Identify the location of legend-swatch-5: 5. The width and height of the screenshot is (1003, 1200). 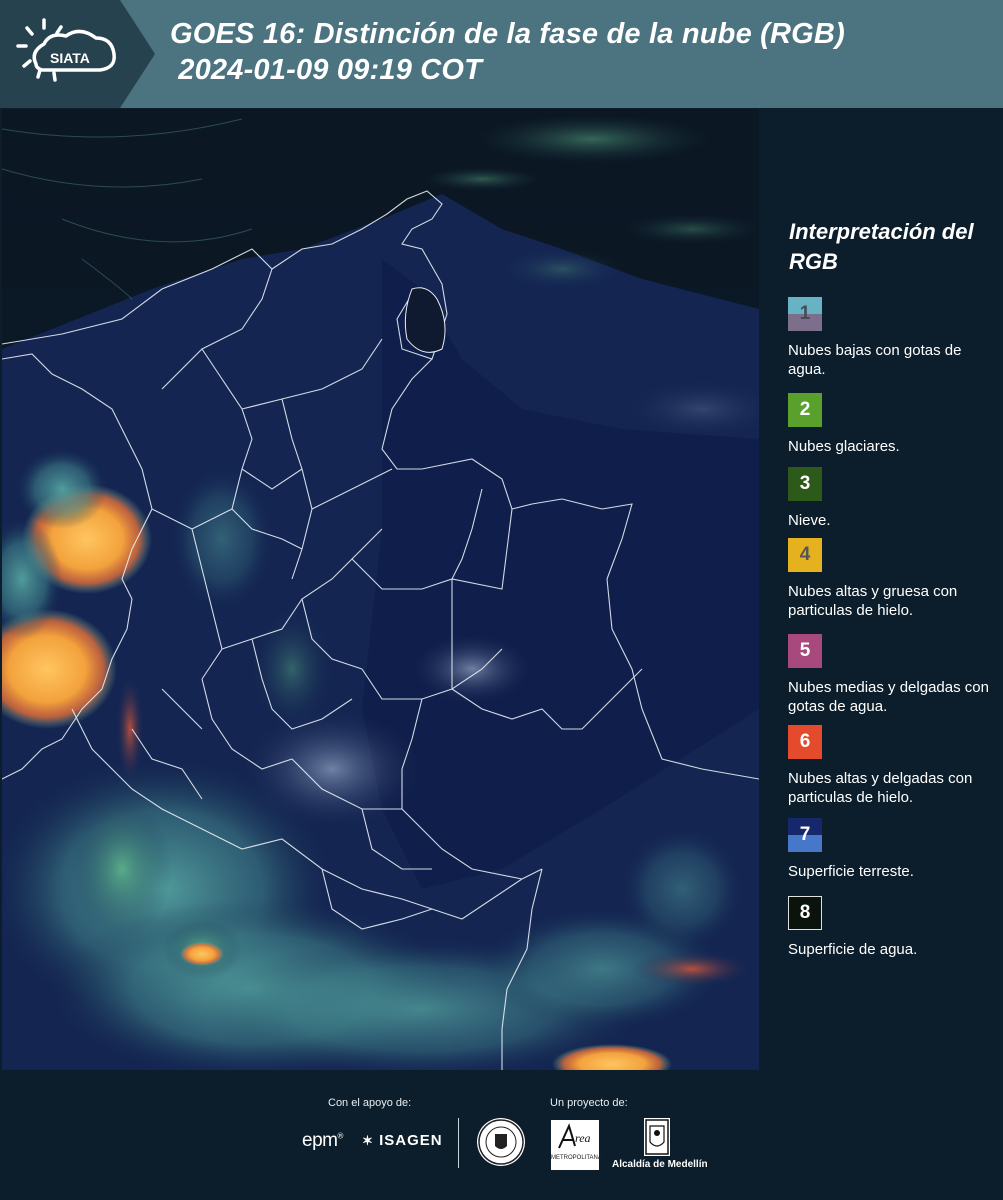
(805, 651).